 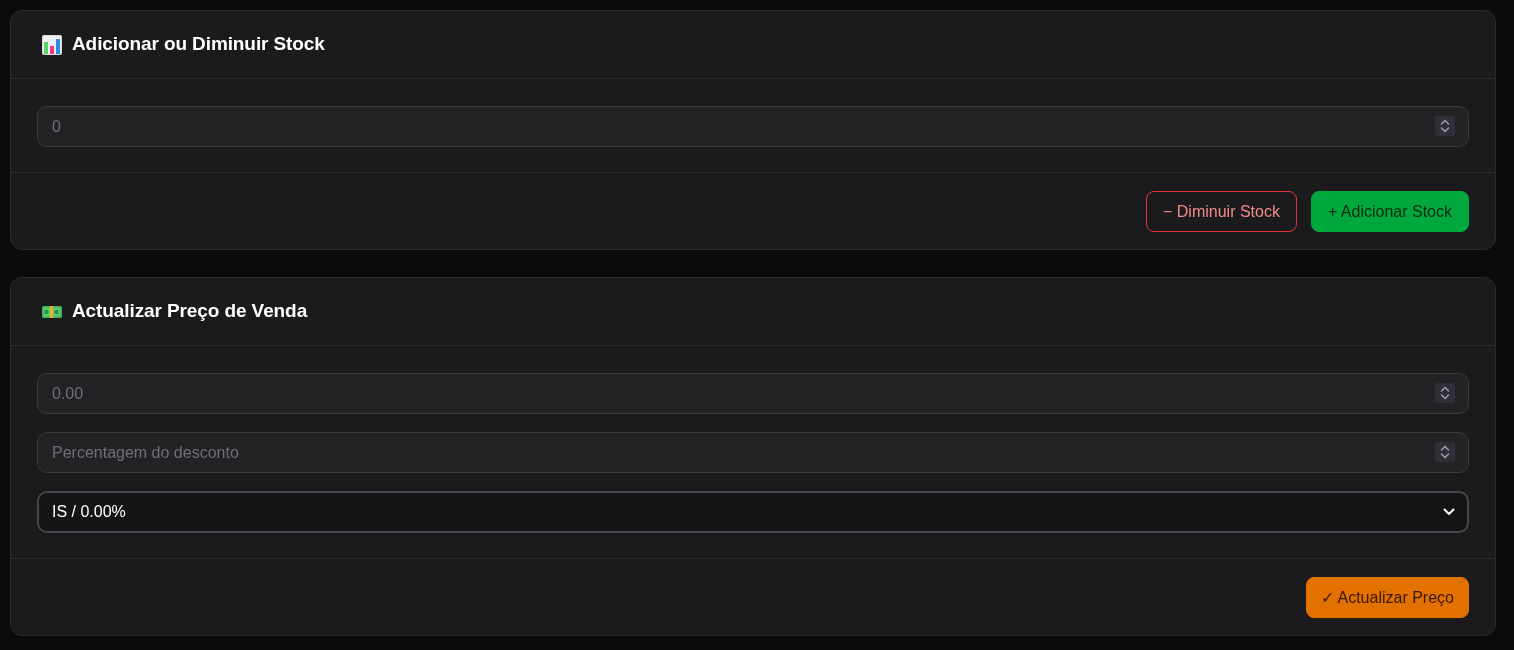 I want to click on tax-dropdown: IS / 0.00%, so click(x=753, y=512).